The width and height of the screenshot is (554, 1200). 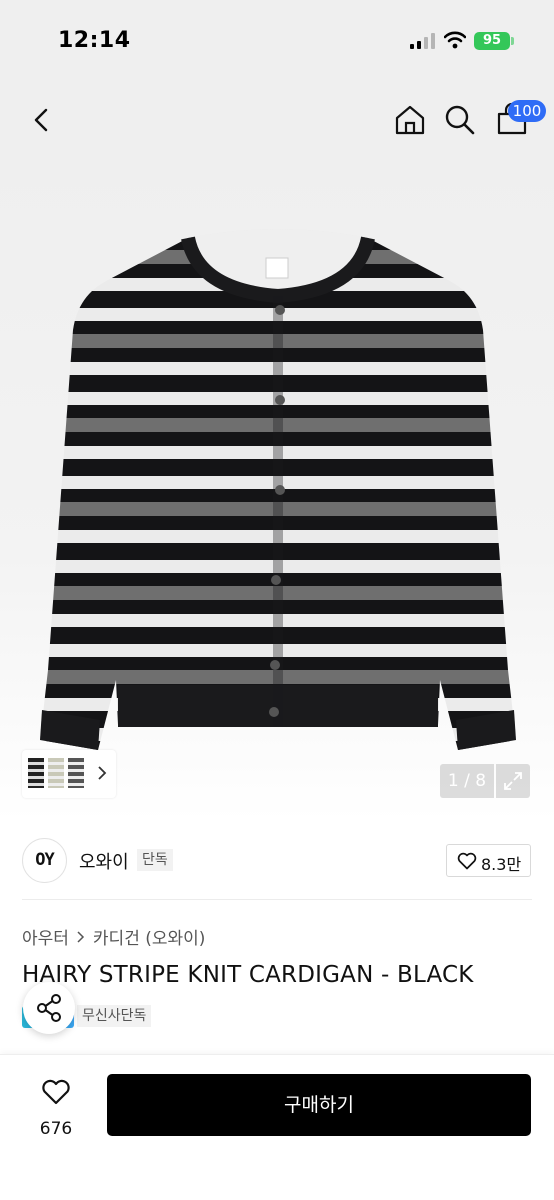 I want to click on search-icon, so click(x=460, y=120).